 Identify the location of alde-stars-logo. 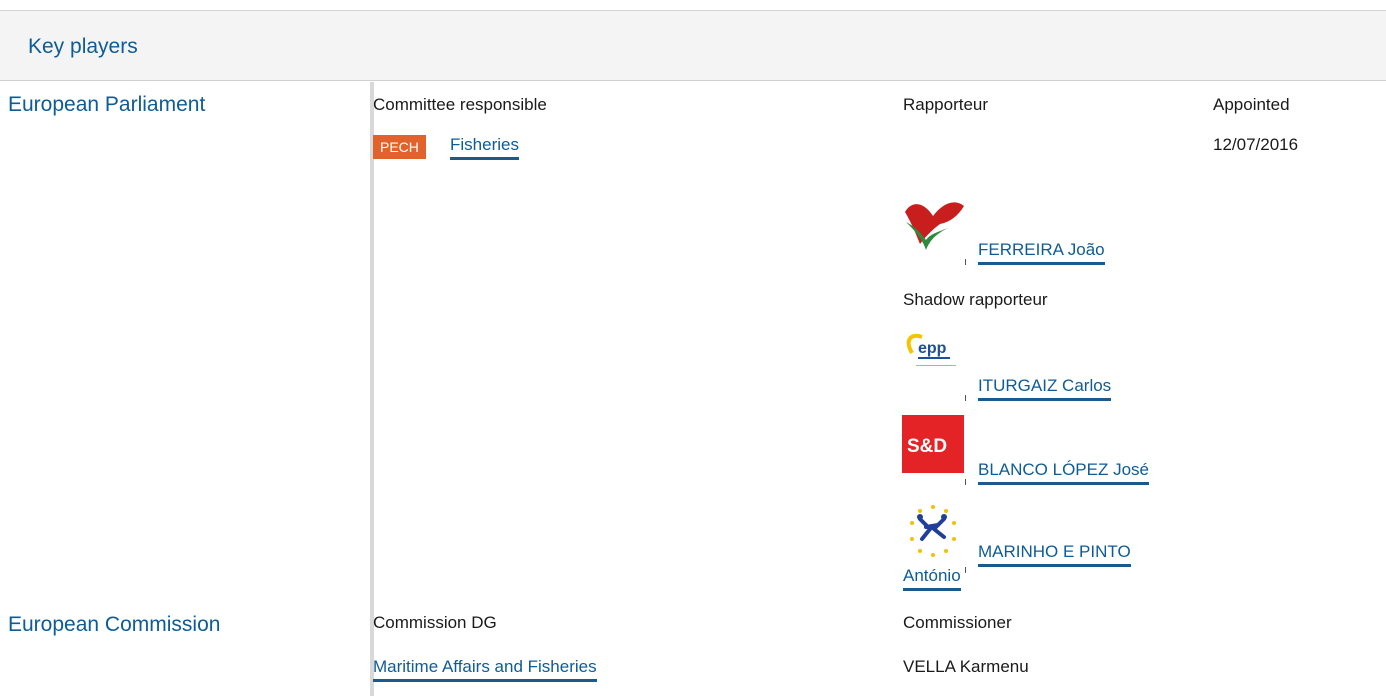
(933, 532).